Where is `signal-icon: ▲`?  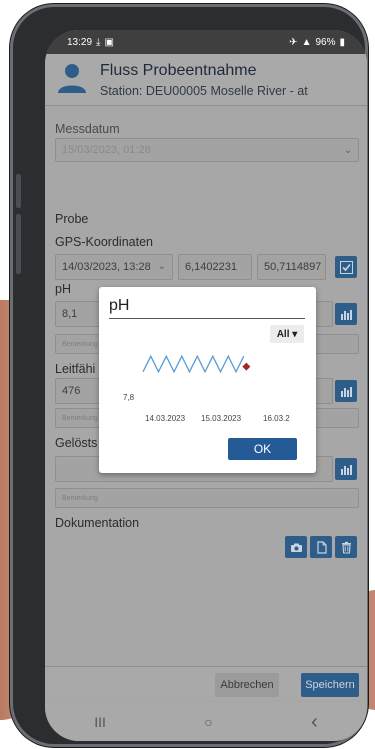
signal-icon: ▲ is located at coordinates (306, 42).